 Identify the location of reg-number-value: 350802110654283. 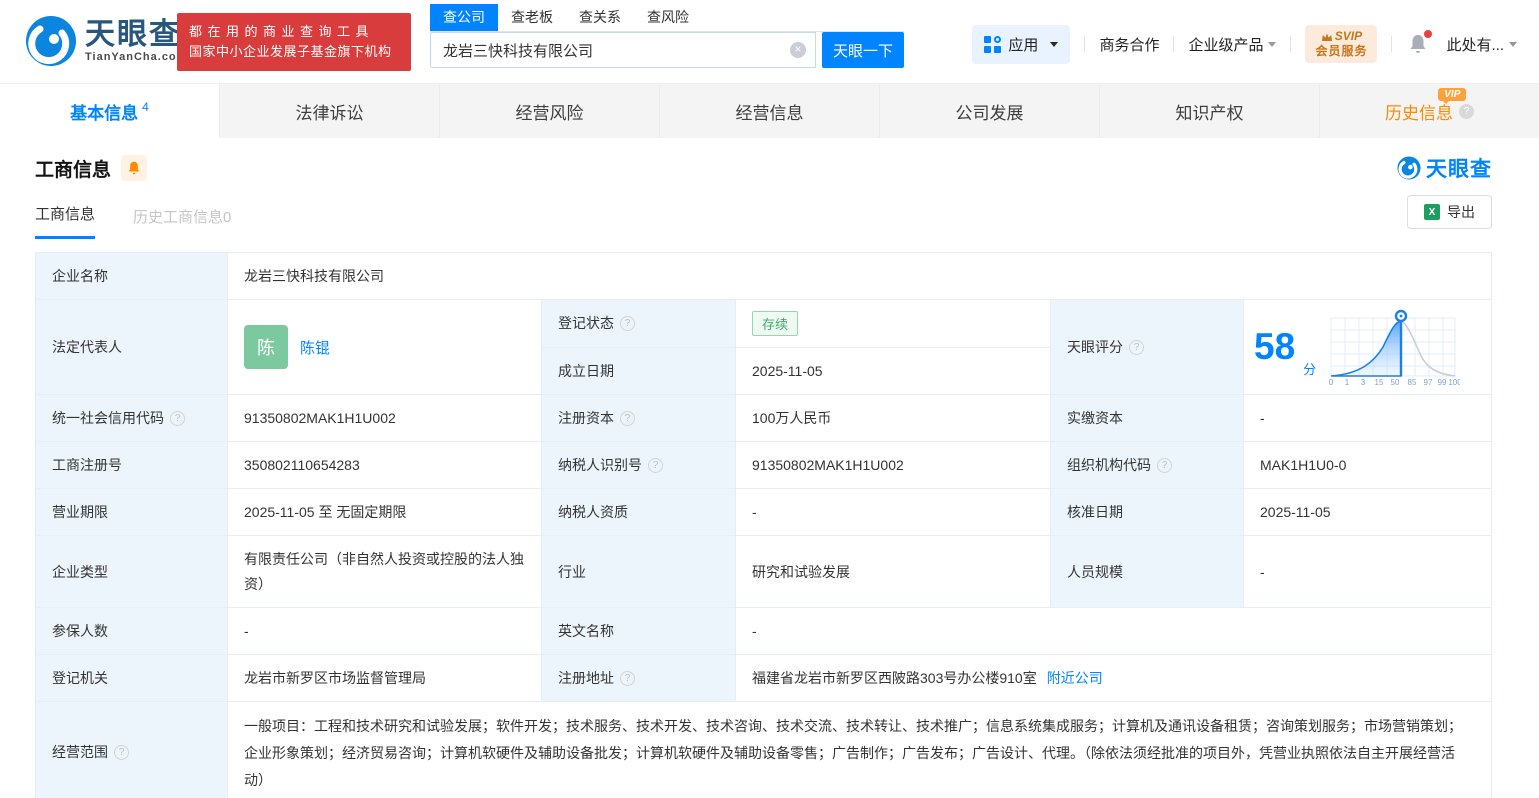
(385, 465).